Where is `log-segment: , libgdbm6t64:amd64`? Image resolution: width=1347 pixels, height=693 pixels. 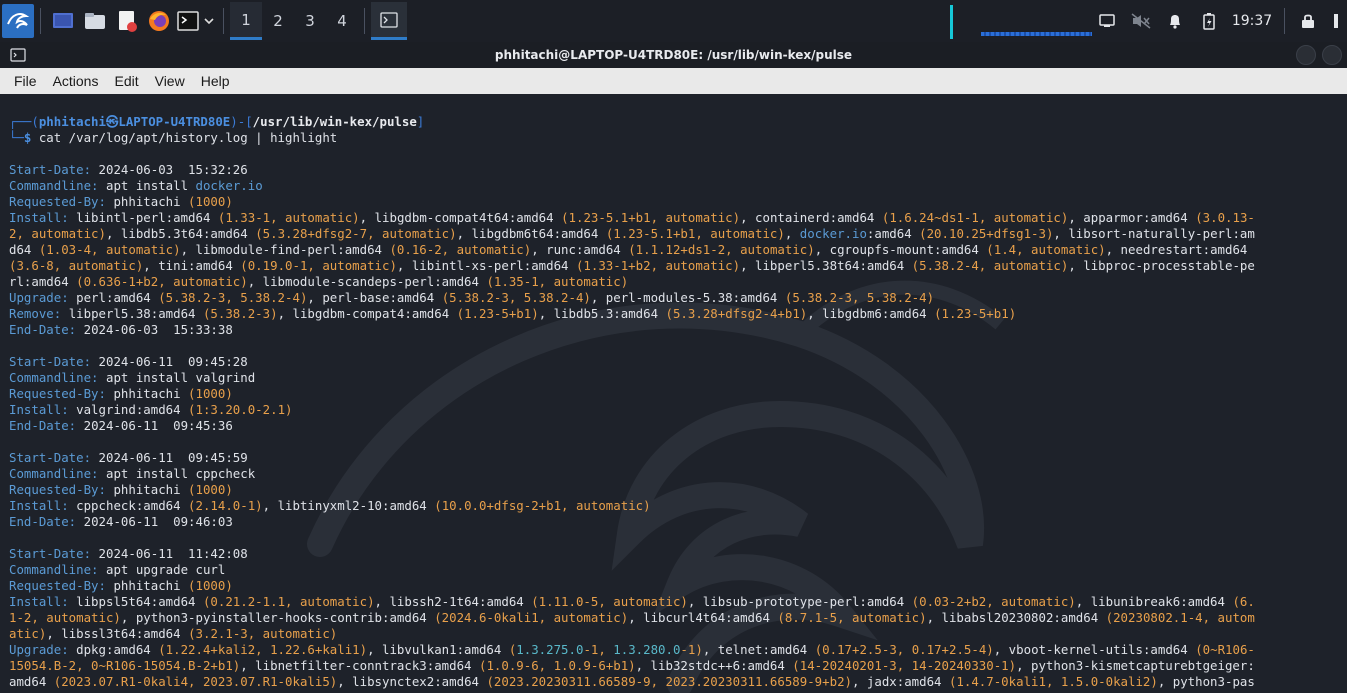 log-segment: , libgdbm6t64:amd64 is located at coordinates (531, 233).